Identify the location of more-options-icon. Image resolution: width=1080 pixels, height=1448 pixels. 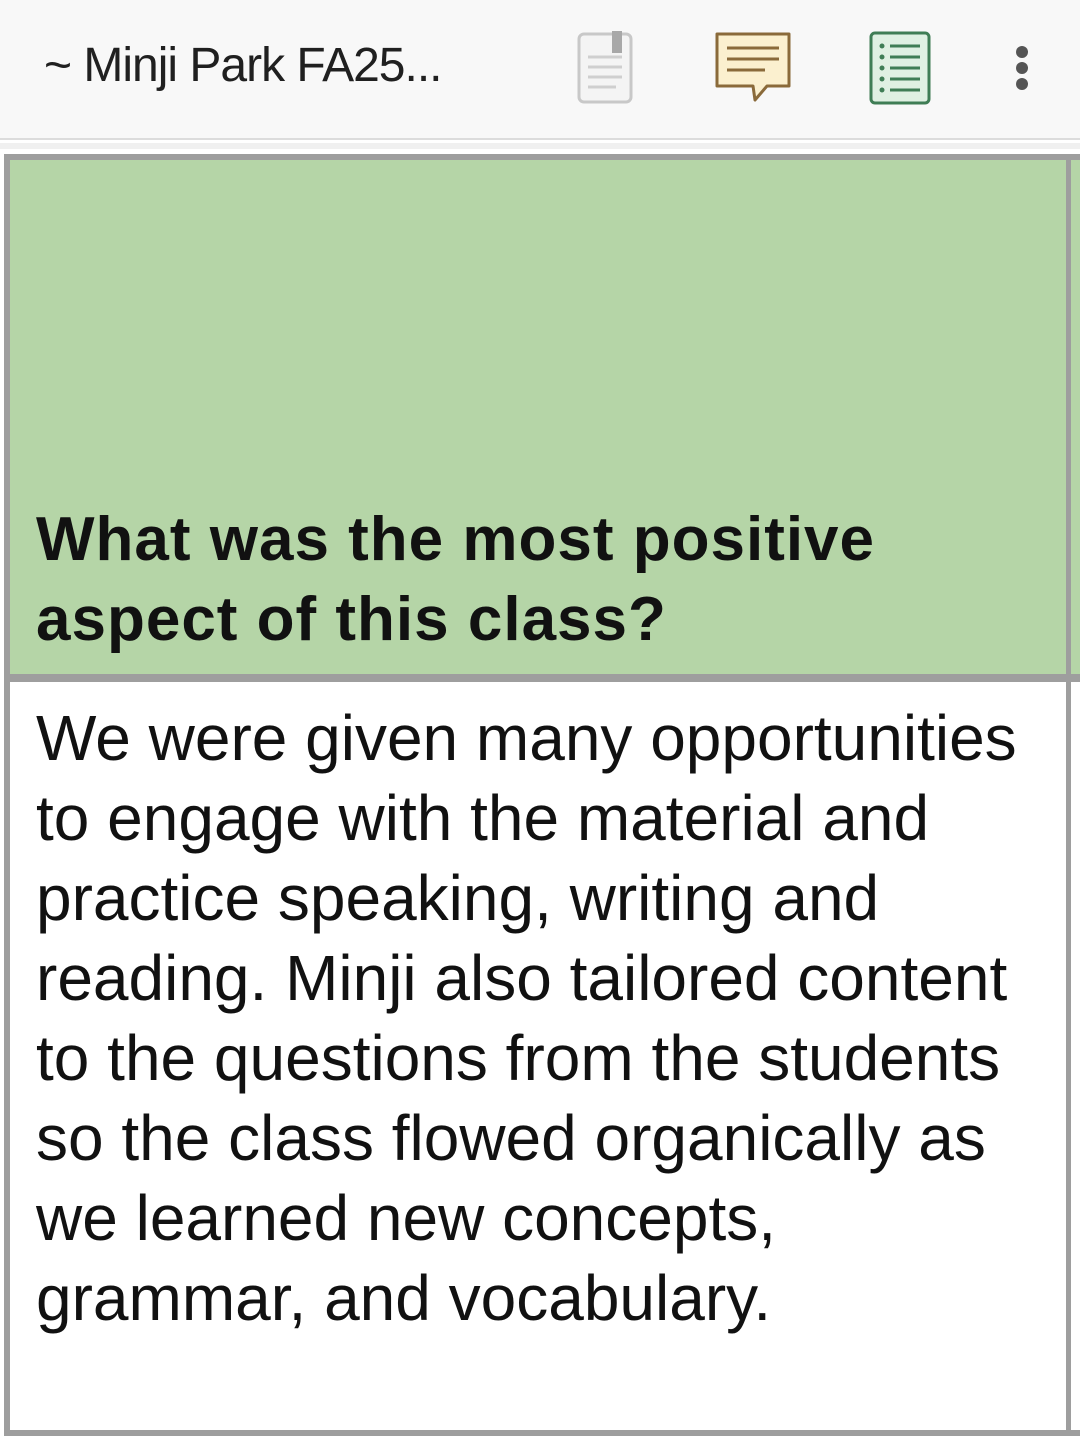
(1022, 68).